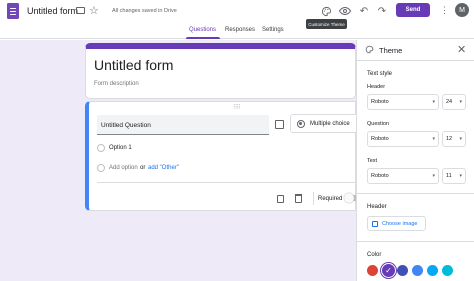 Image resolution: width=474 pixels, height=281 pixels. Describe the element at coordinates (382, 11) in the screenshot. I see `redo-icon: ↷` at that location.